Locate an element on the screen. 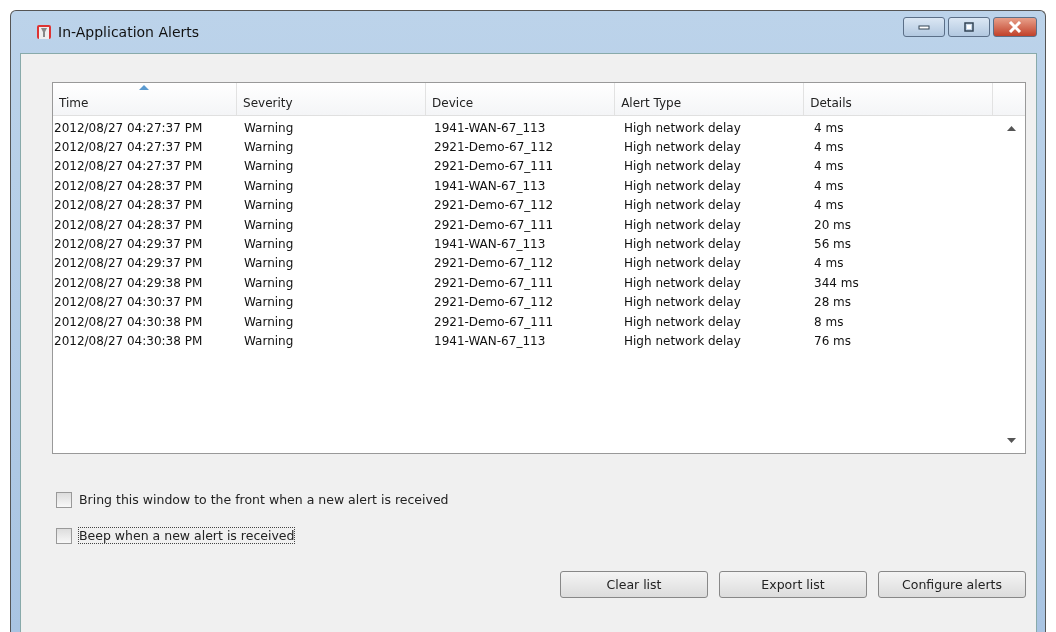 Image resolution: width=1056 pixels, height=632 pixels. table-cell-text: 2012/08/27 04:30:37 PM is located at coordinates (128, 302).